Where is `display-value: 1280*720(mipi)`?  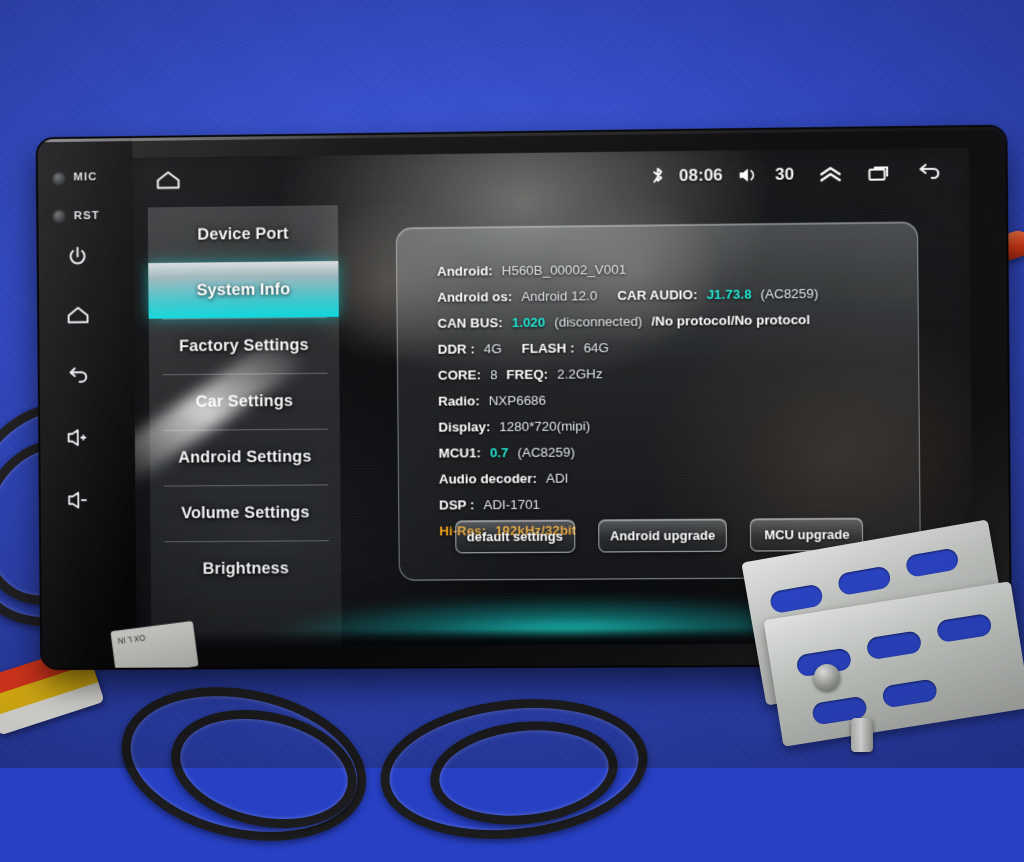
display-value: 1280*720(mipi) is located at coordinates (545, 426).